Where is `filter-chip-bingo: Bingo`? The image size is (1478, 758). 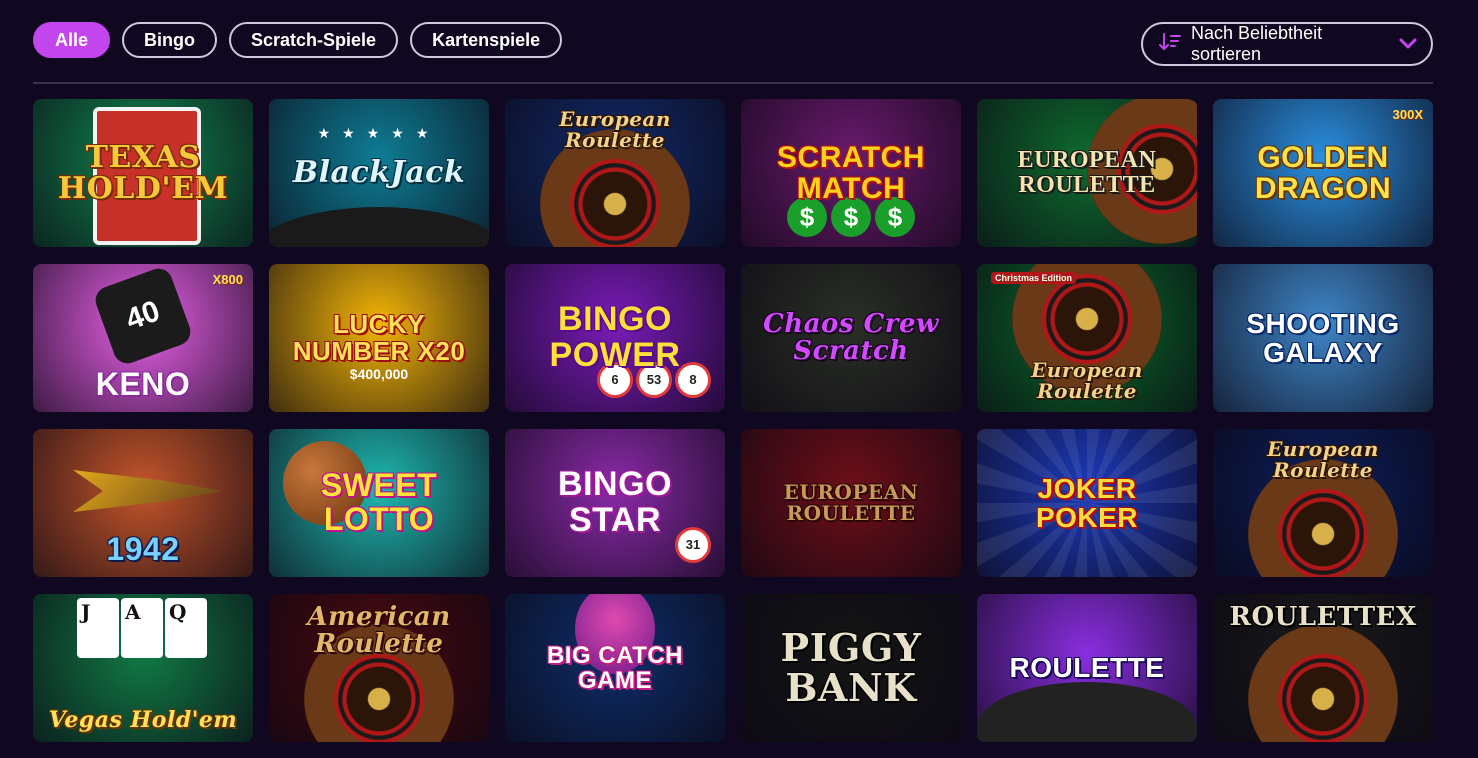
filter-chip-bingo: Bingo is located at coordinates (170, 40).